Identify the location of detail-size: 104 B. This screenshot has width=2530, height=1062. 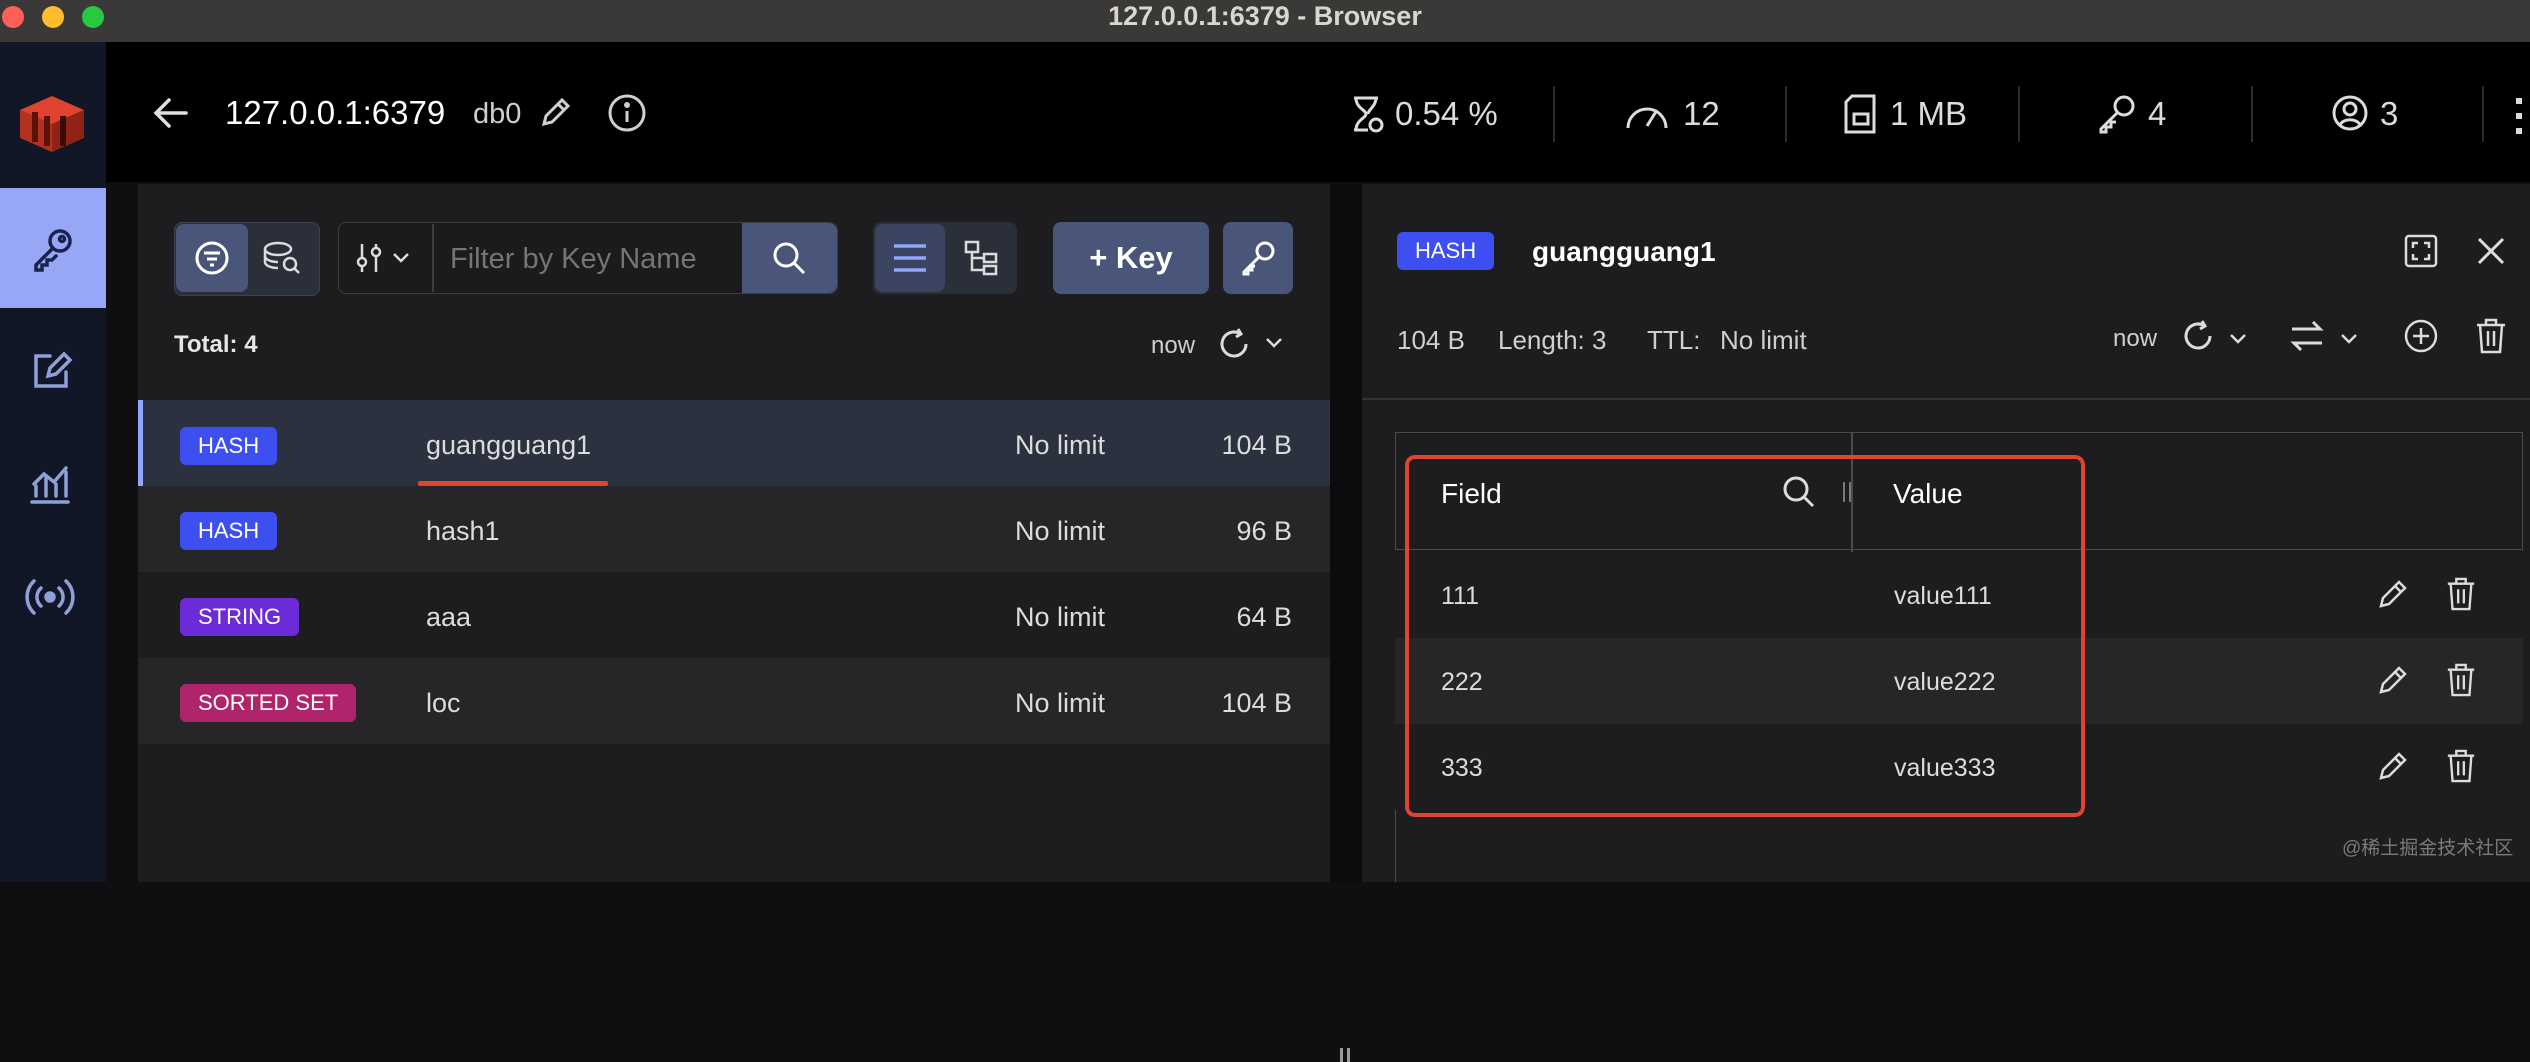
(1431, 340).